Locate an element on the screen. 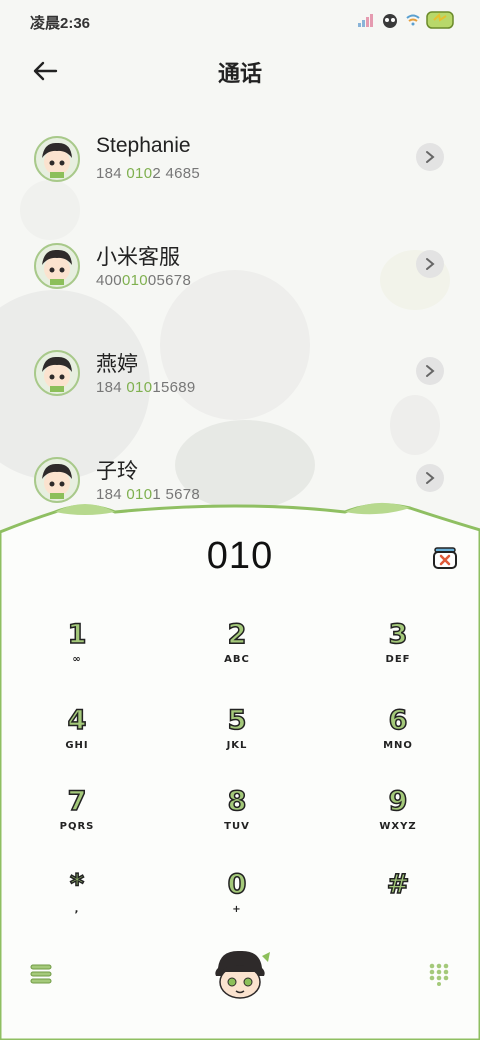 The height and width of the screenshot is (1040, 480). key-3: 3 DEF is located at coordinates (398, 654).